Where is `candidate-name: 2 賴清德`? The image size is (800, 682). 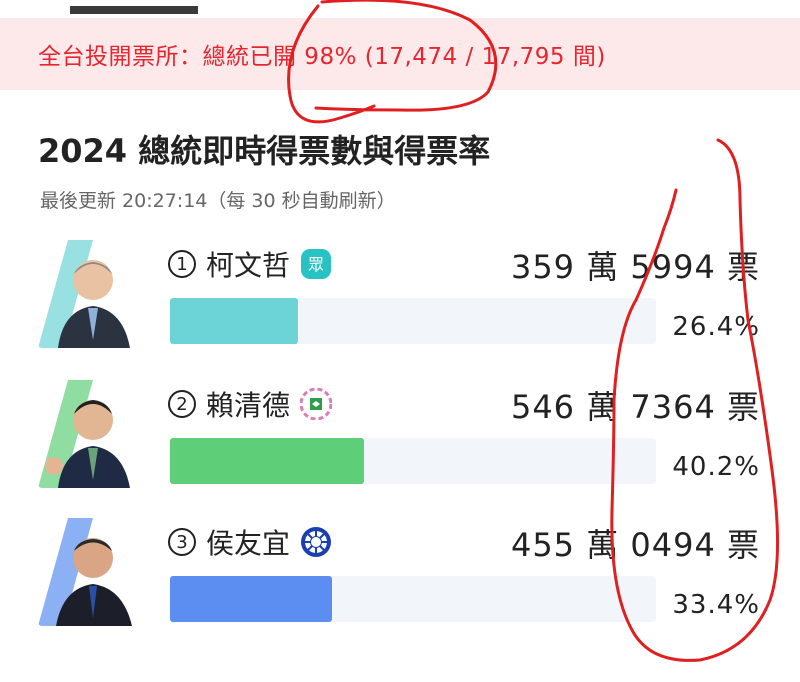 candidate-name: 2 賴清德 is located at coordinates (250, 404).